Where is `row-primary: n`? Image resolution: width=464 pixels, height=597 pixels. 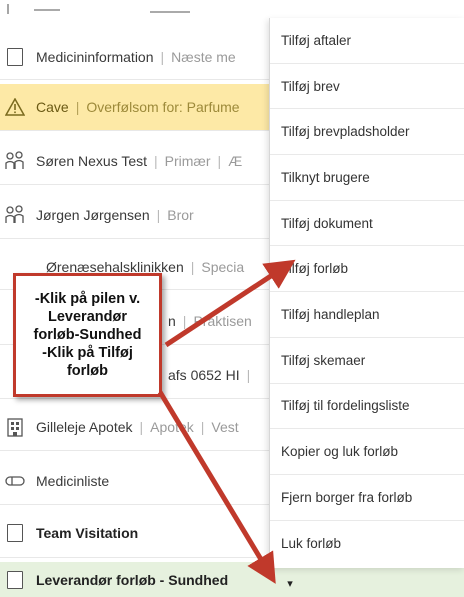
row-primary: n is located at coordinates (172, 321).